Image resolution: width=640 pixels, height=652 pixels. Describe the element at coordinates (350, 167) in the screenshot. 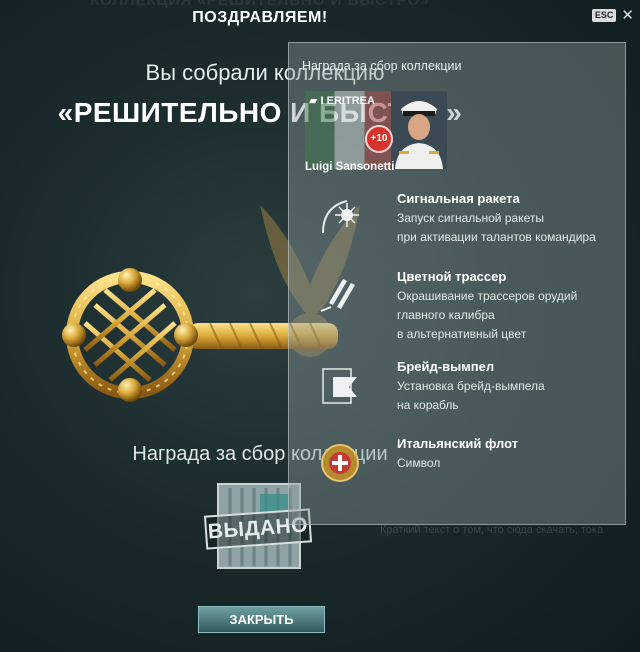

I see `commander-name: Luigi Sansonetti` at that location.